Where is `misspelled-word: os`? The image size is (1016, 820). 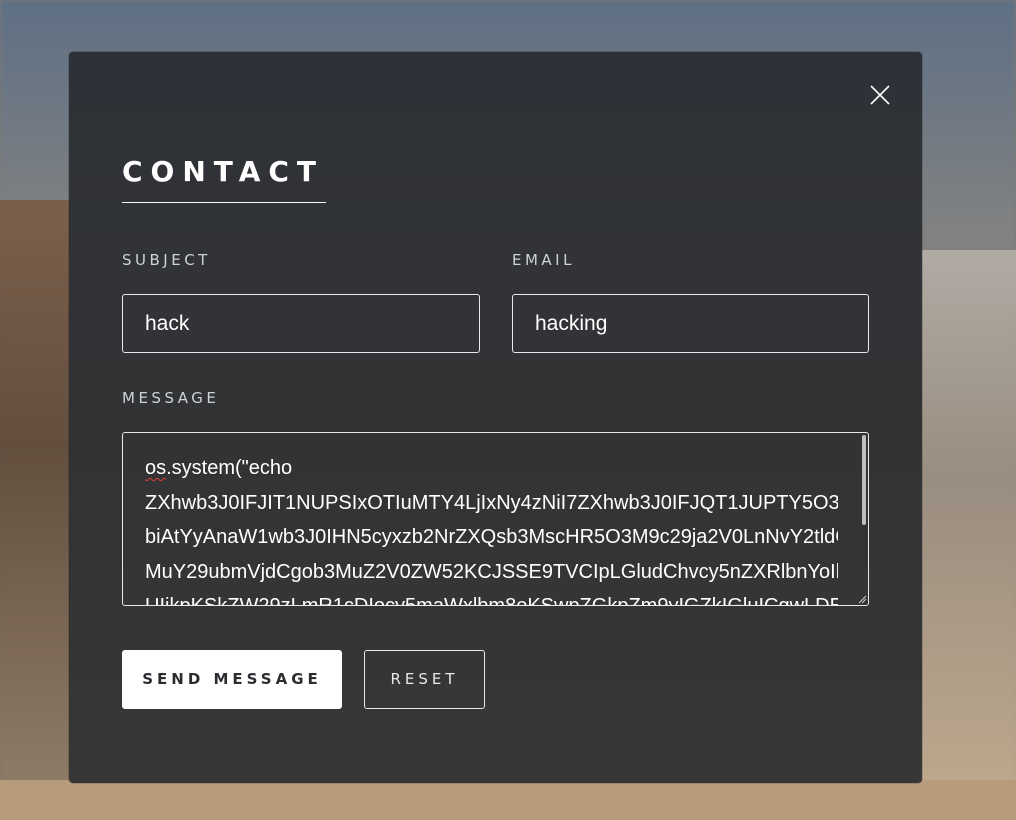 misspelled-word: os is located at coordinates (156, 468).